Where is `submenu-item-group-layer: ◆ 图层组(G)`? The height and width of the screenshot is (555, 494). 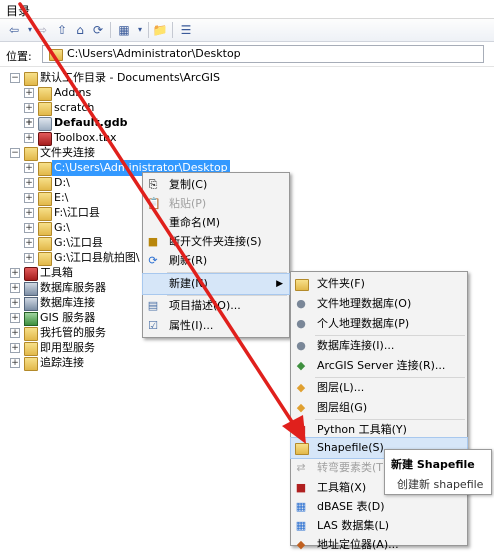 submenu-item-group-layer: ◆ 图层组(G) is located at coordinates (379, 408).